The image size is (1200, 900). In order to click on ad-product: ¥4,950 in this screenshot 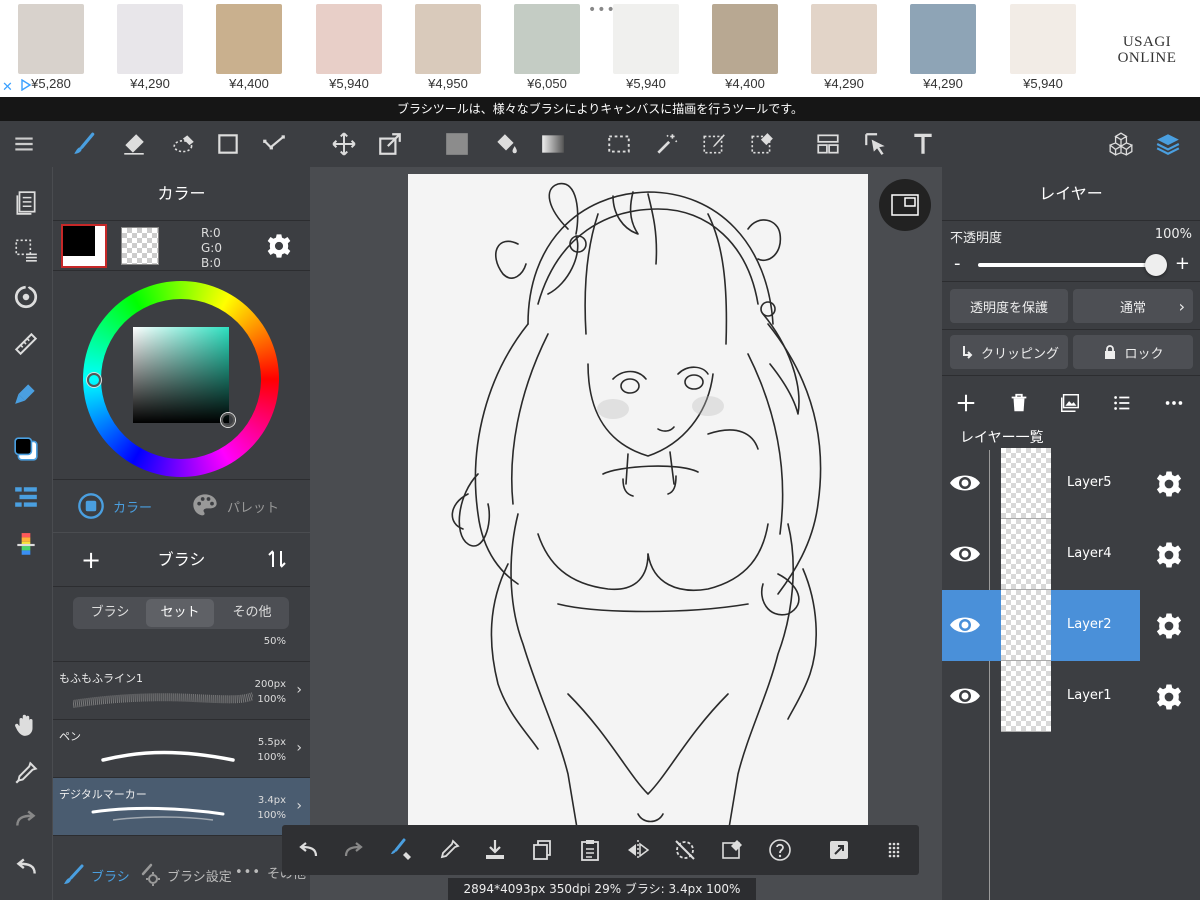, I will do `click(448, 47)`.